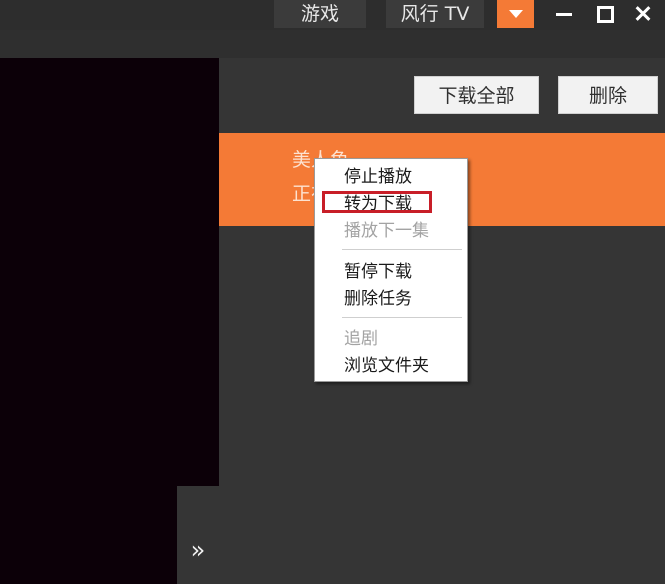  Describe the element at coordinates (378, 299) in the screenshot. I see `menu-item-delete-task: 删除任务` at that location.